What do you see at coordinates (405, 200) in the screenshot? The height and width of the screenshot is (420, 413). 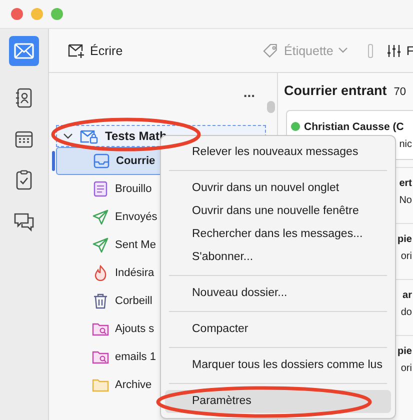 I see `message-text: No` at bounding box center [405, 200].